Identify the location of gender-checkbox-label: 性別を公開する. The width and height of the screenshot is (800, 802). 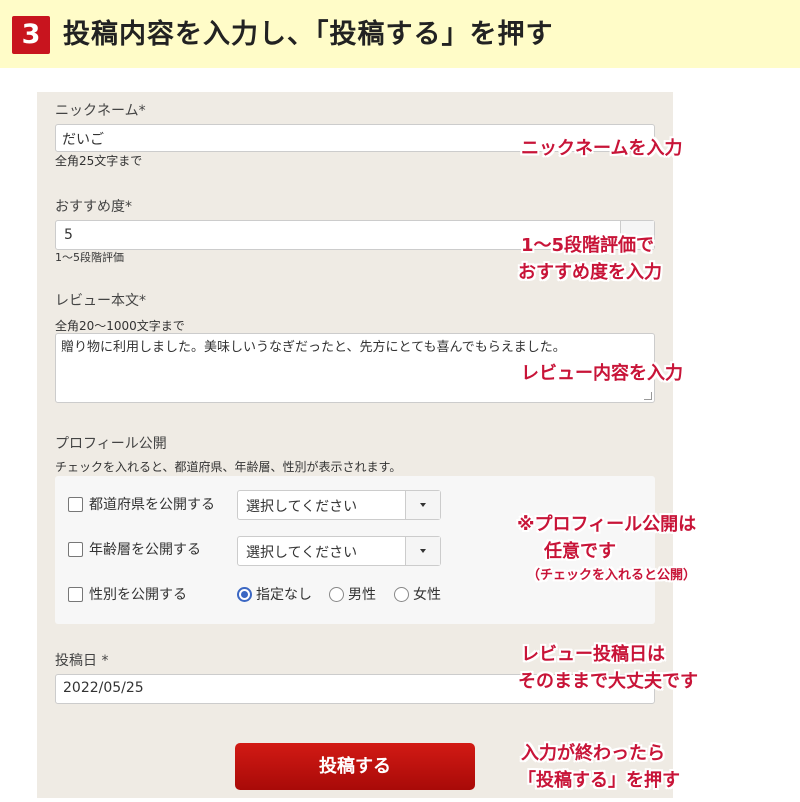
(138, 594).